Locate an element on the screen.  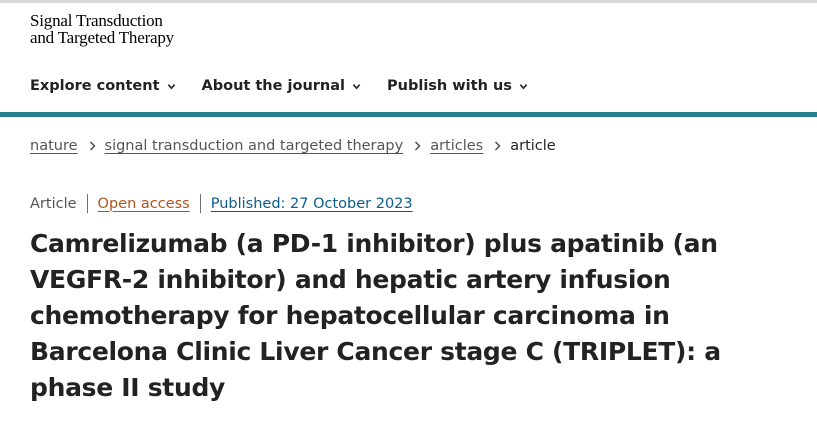
accent-bar is located at coordinates (408, 114).